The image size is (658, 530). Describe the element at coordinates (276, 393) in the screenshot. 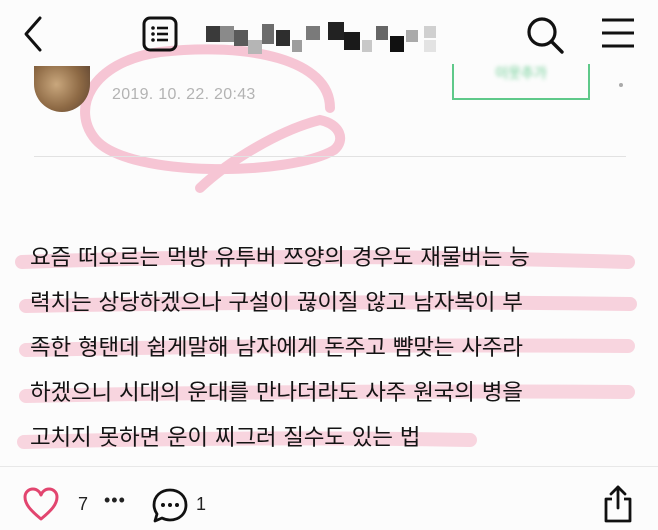

I see `post-body-line: 하겠으니 시대의 운대를 만나더라도 사주 원국의 병을` at that location.